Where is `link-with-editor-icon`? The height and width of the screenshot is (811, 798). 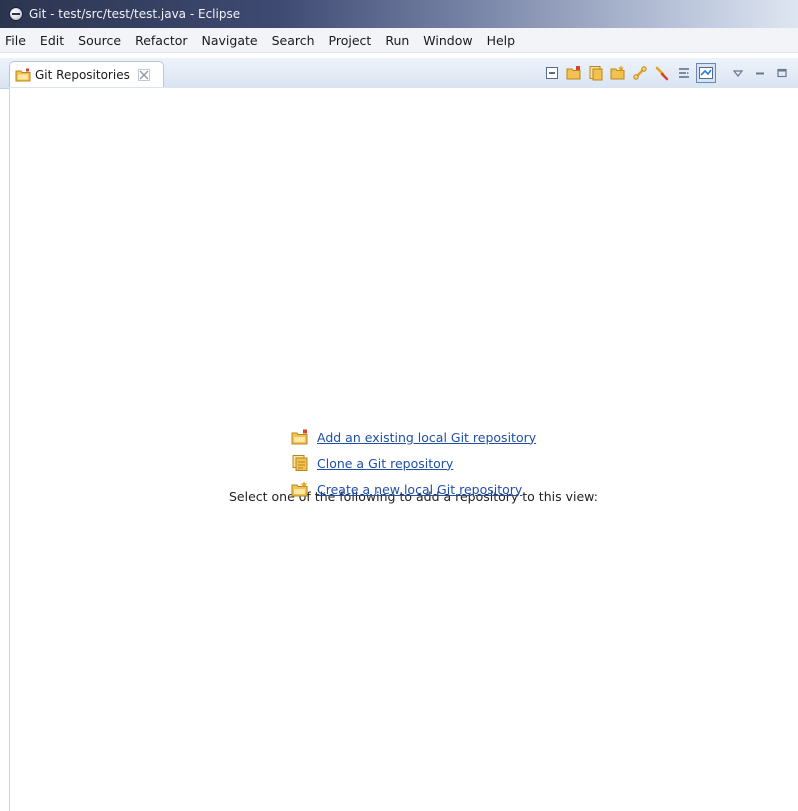
link-with-editor-icon is located at coordinates (640, 73).